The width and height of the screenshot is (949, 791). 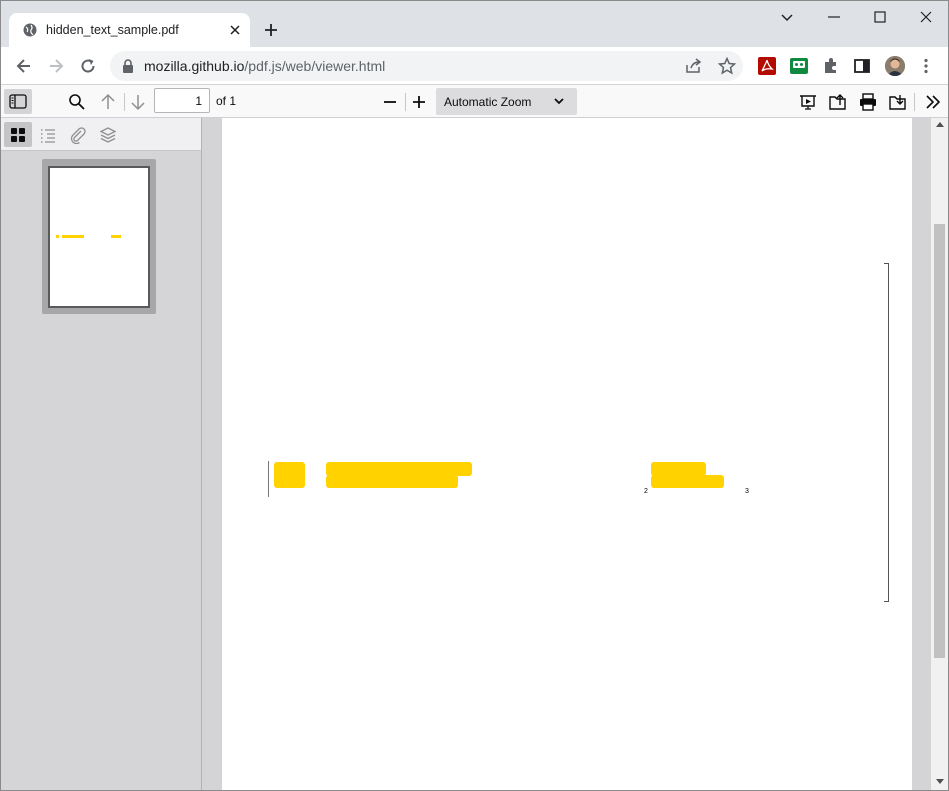 I want to click on previous-page-button, so click(x=108, y=101).